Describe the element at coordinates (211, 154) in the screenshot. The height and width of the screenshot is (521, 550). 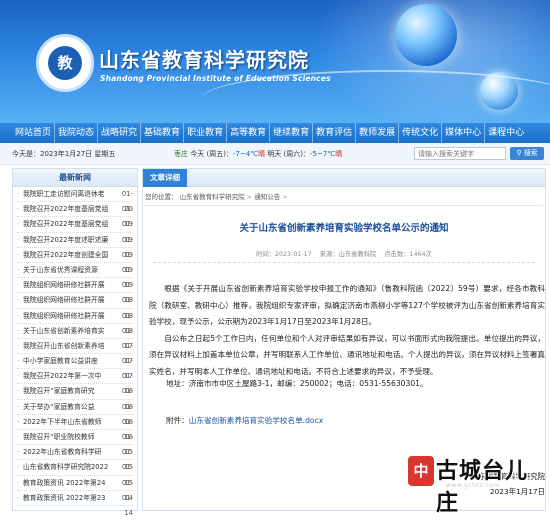
I see `weather-today-label: 今天 (周五)：` at that location.